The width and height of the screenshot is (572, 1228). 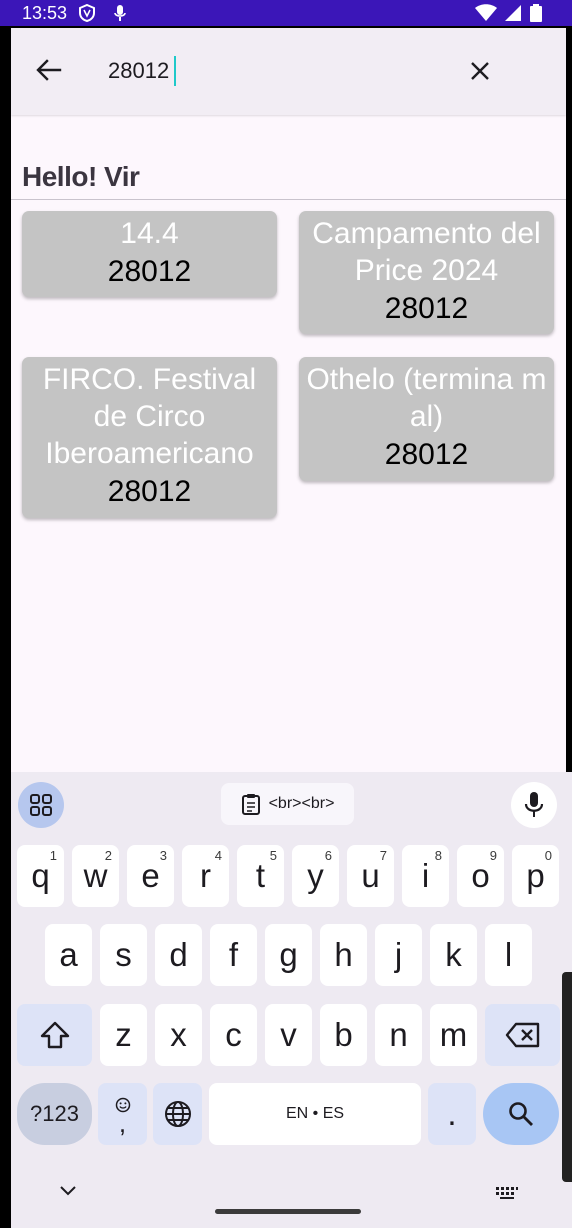 I want to click on shift-key, so click(x=54, y=1035).